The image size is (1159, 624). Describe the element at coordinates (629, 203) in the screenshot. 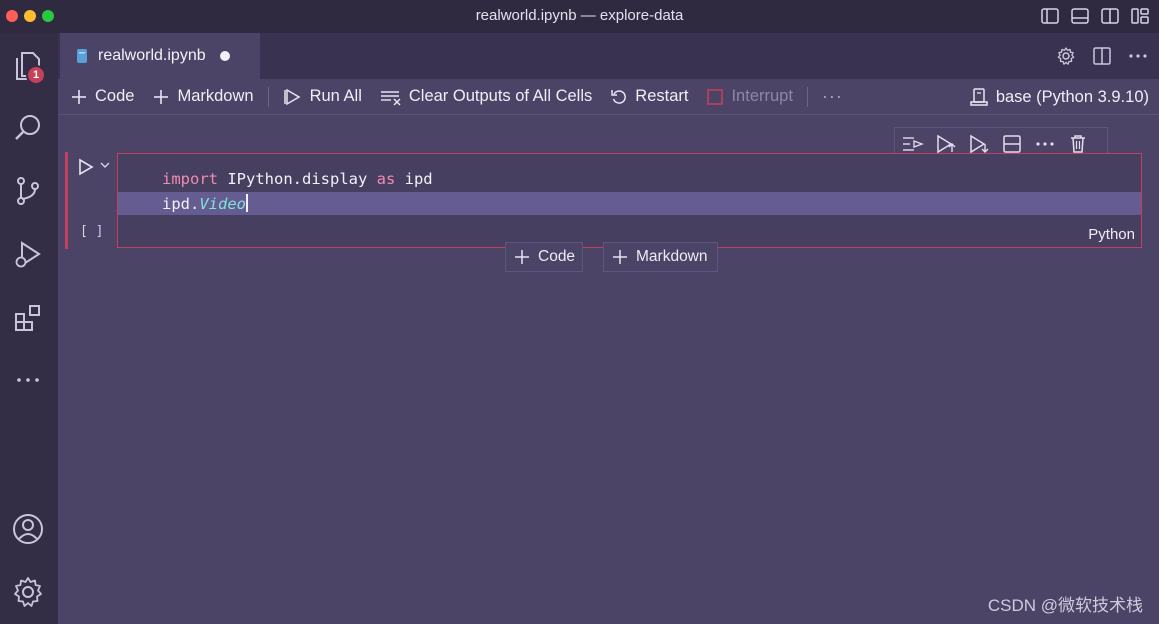

I see `current-line-highlight` at that location.